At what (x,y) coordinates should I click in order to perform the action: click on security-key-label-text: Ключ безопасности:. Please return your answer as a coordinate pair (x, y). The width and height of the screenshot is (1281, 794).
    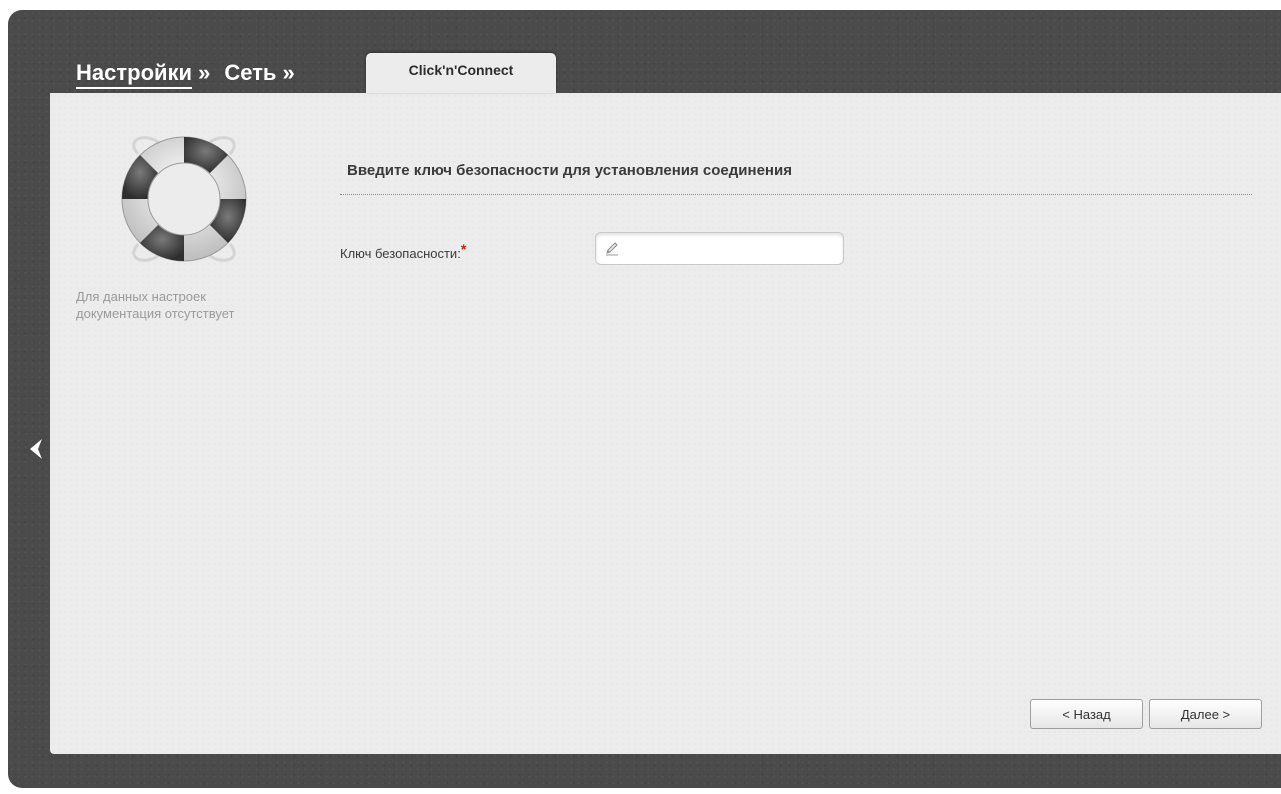
    Looking at the image, I should click on (400, 253).